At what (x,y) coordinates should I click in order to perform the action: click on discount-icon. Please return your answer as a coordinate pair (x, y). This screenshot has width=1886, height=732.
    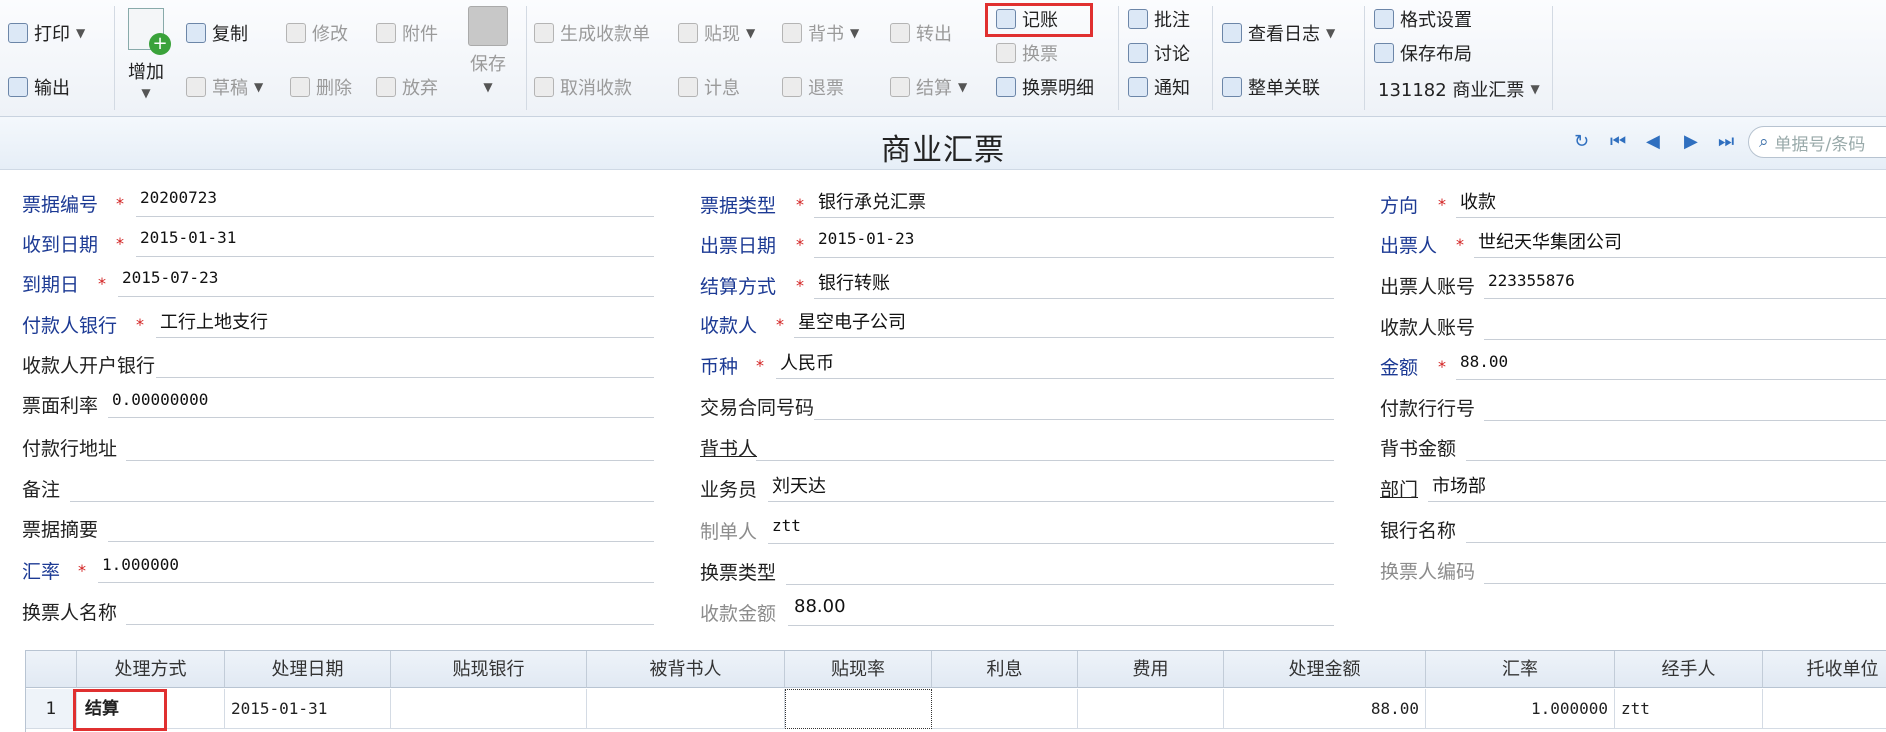
    Looking at the image, I should click on (688, 33).